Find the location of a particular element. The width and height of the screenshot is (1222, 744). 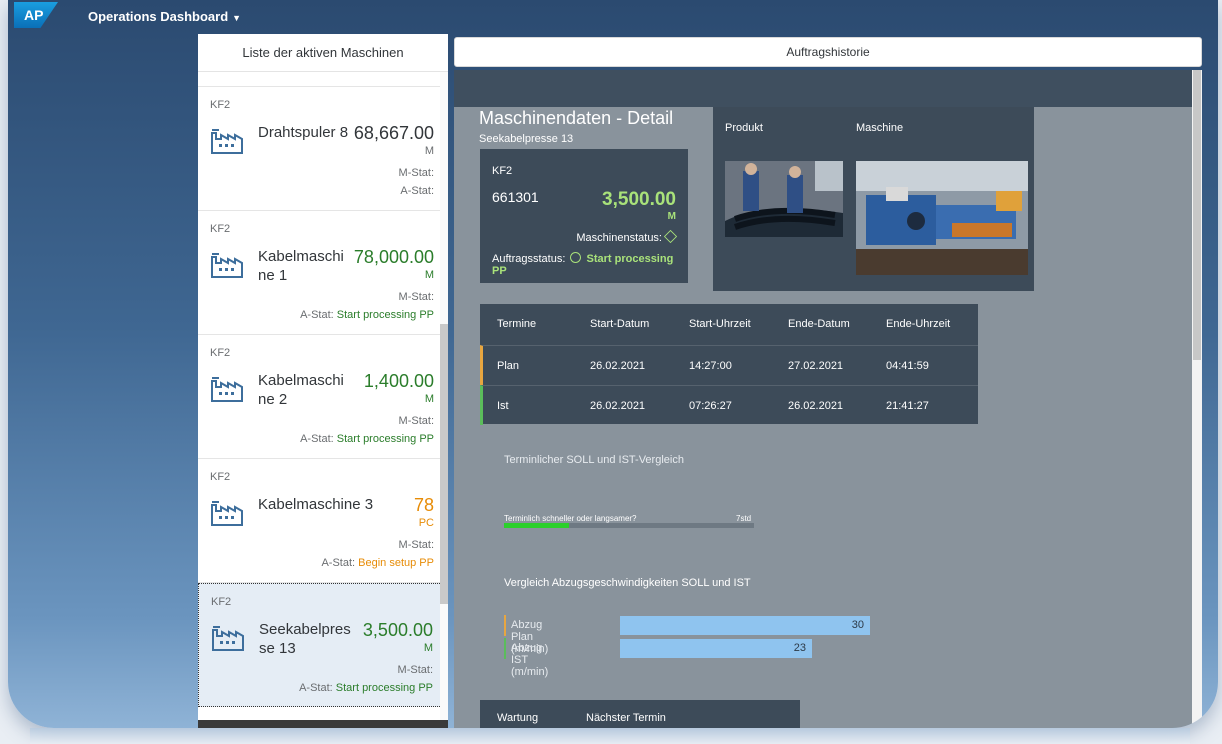

detail-subtitle: Seekabelpresse 13 is located at coordinates (526, 139).